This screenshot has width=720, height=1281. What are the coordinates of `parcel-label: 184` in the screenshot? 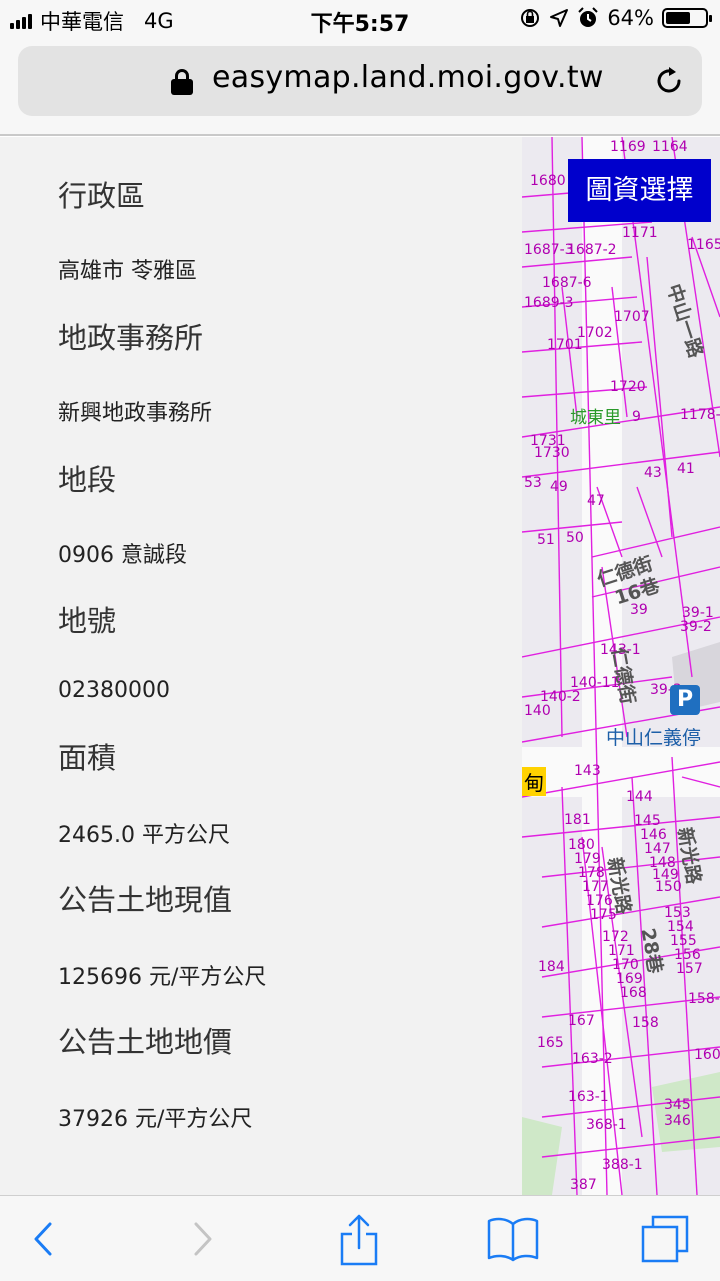 It's located at (551, 967).